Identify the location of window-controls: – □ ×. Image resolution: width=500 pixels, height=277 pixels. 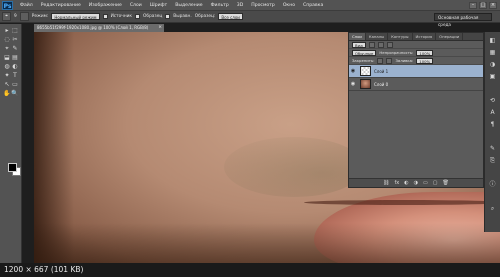
(483, 5).